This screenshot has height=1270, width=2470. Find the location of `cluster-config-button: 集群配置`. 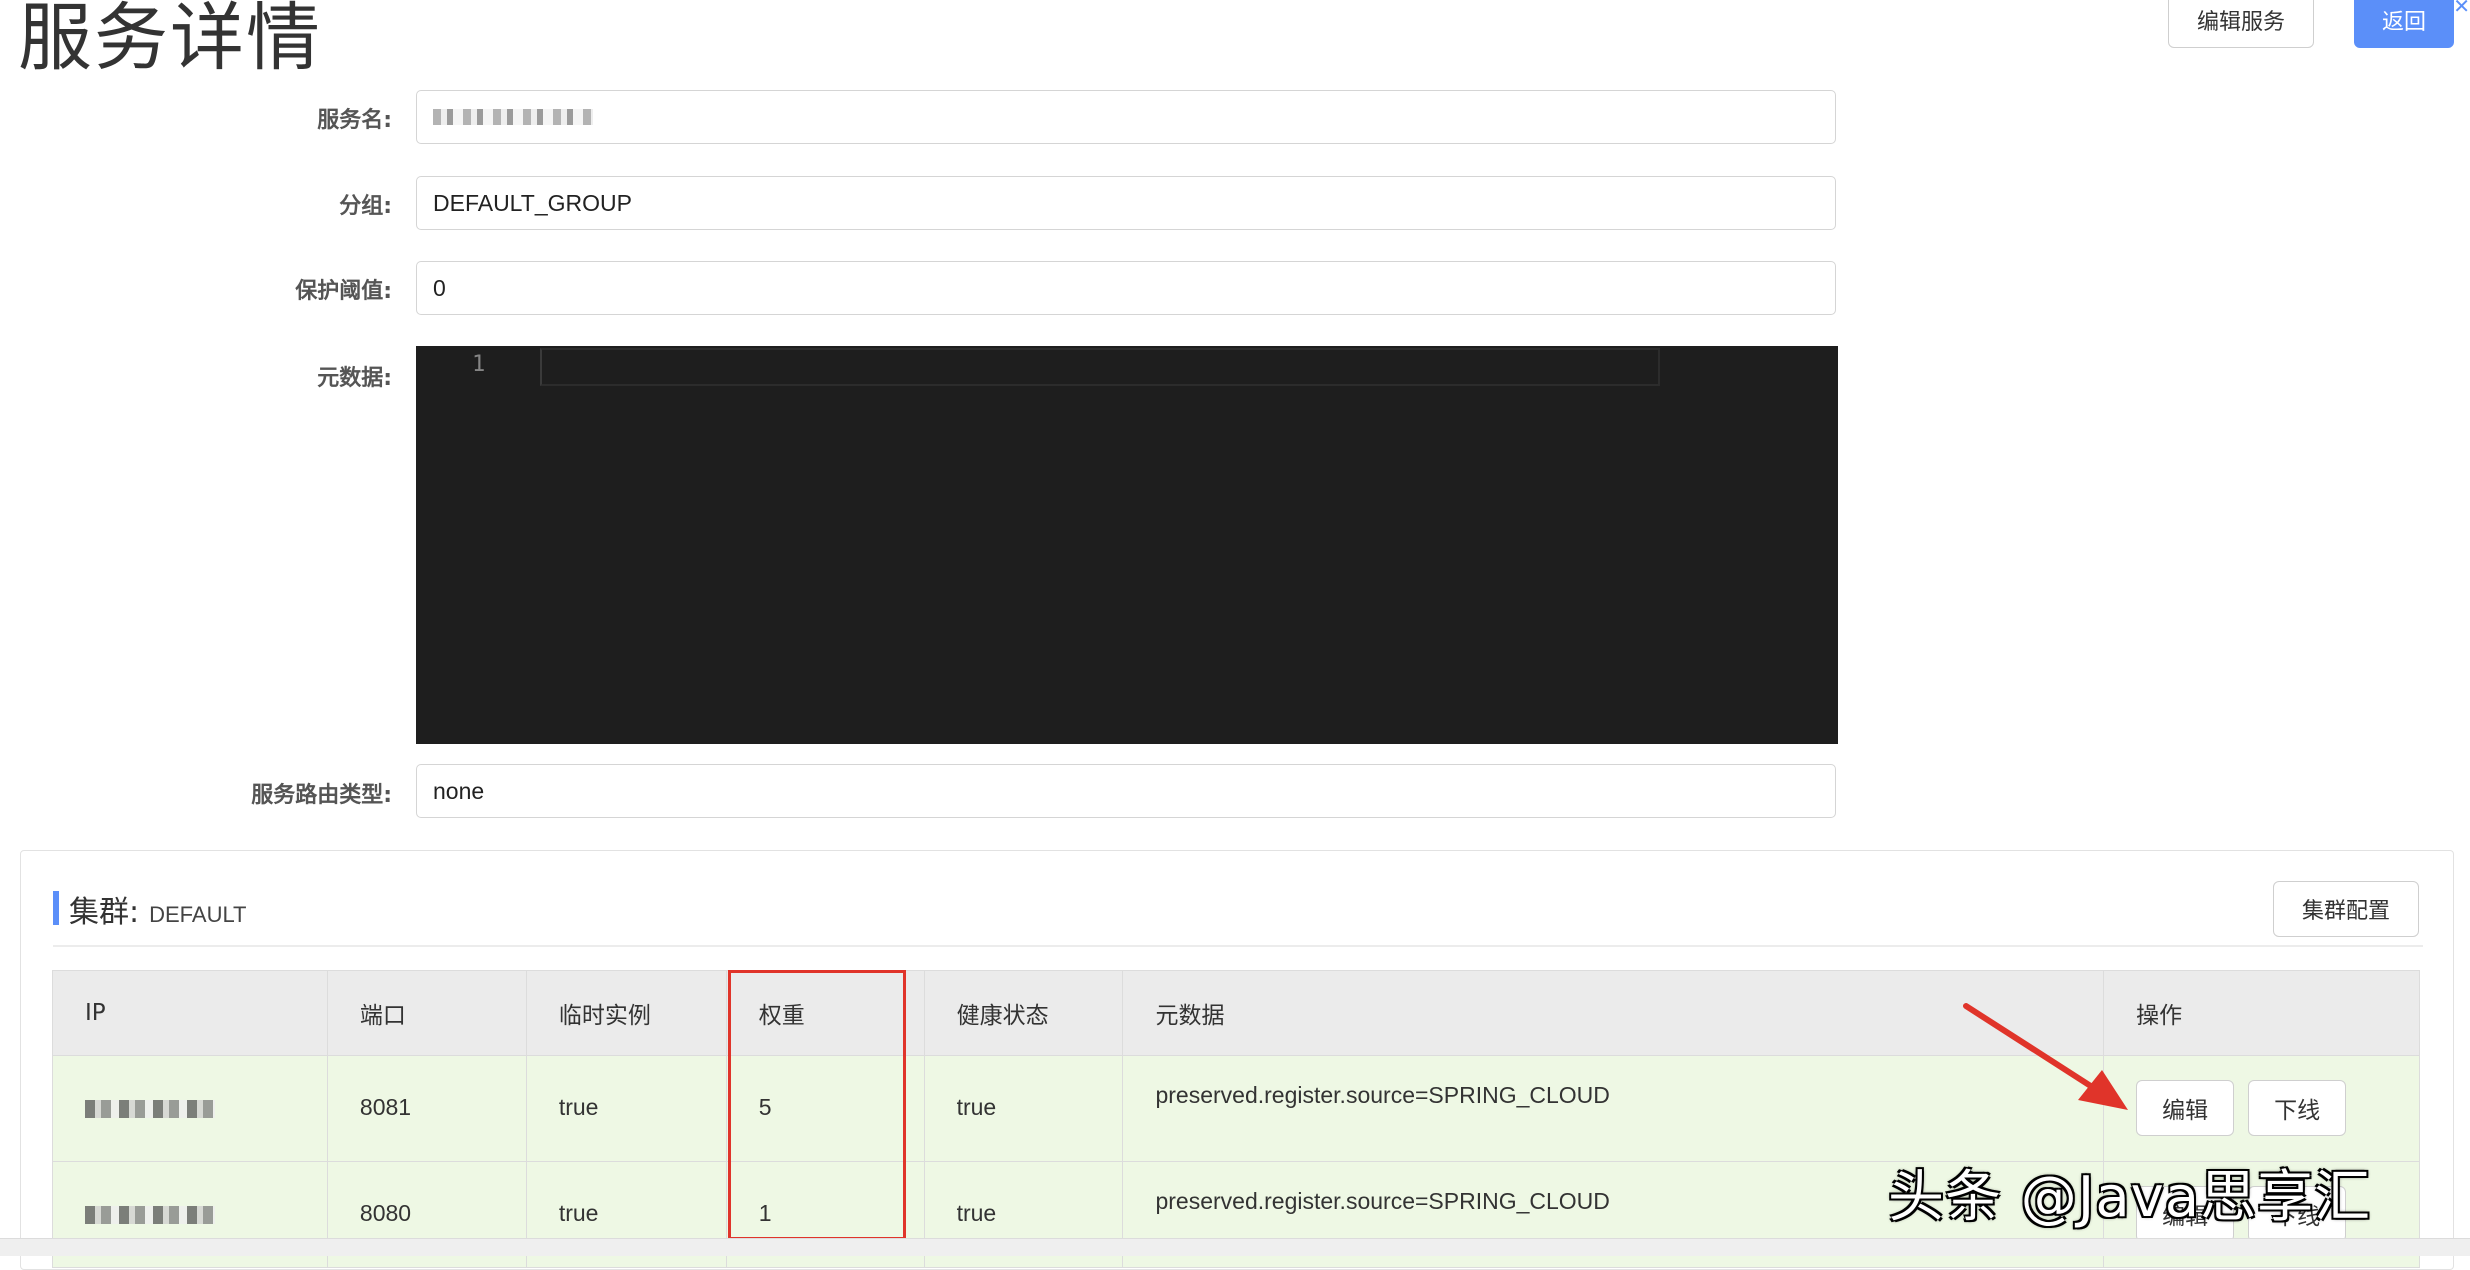

cluster-config-button: 集群配置 is located at coordinates (2346, 909).